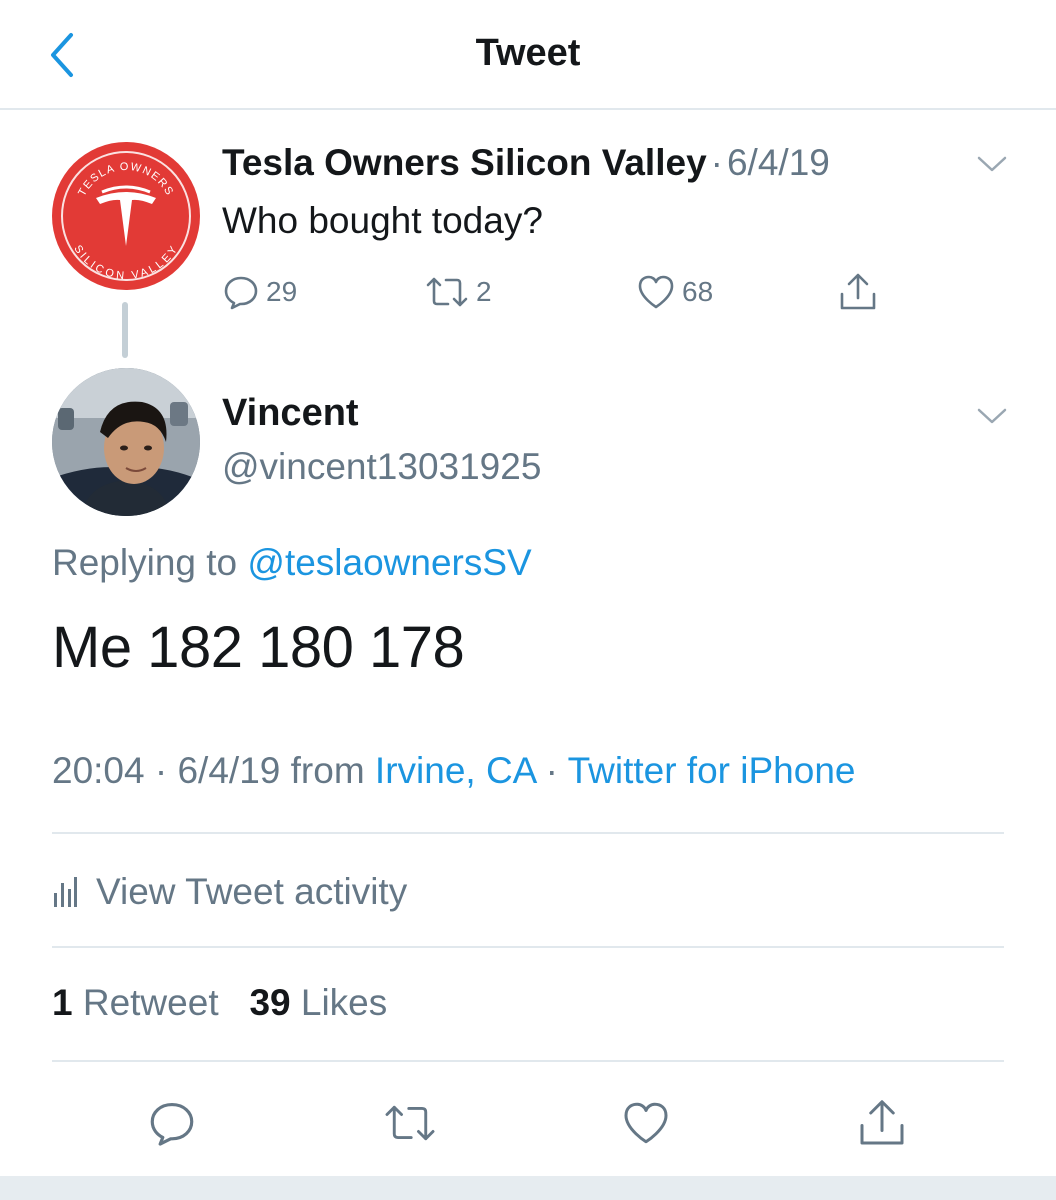 The height and width of the screenshot is (1200, 1056). What do you see at coordinates (698, 291) in the screenshot?
I see `like-count: 68` at bounding box center [698, 291].